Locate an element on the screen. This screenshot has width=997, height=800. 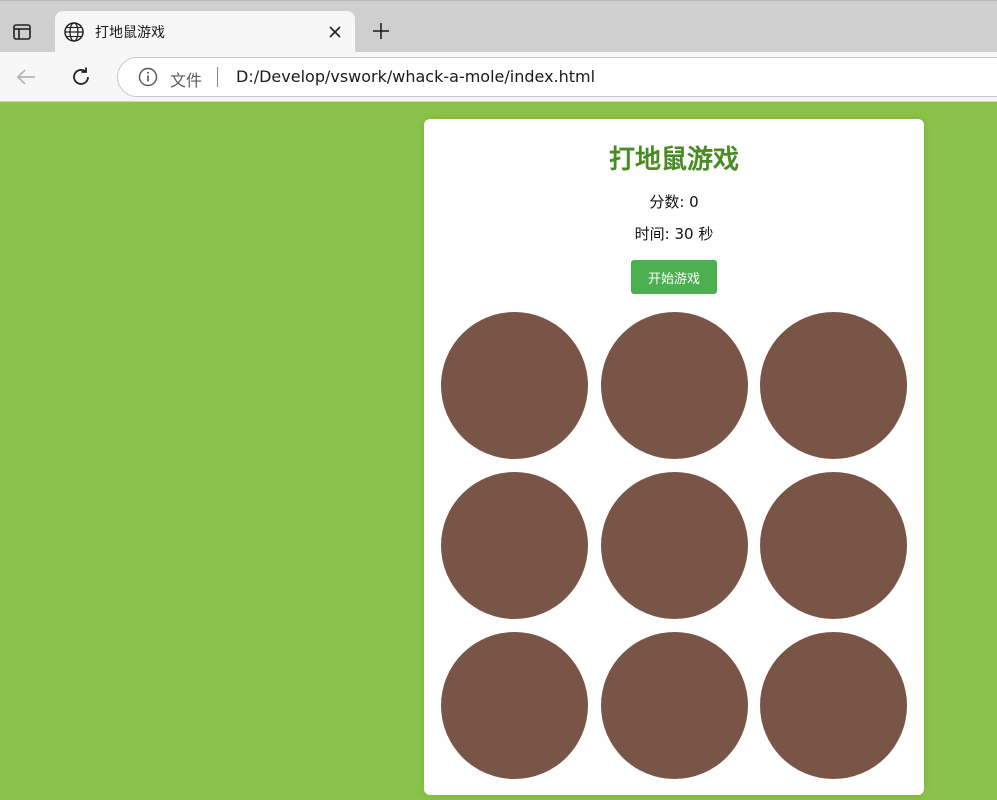
globe-icon is located at coordinates (74, 32).